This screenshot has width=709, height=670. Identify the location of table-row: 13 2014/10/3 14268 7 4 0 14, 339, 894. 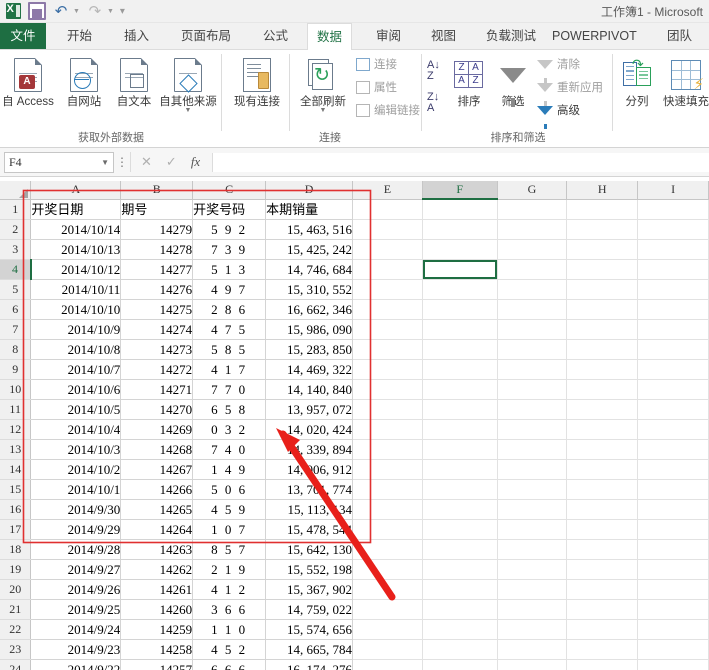
(354, 449).